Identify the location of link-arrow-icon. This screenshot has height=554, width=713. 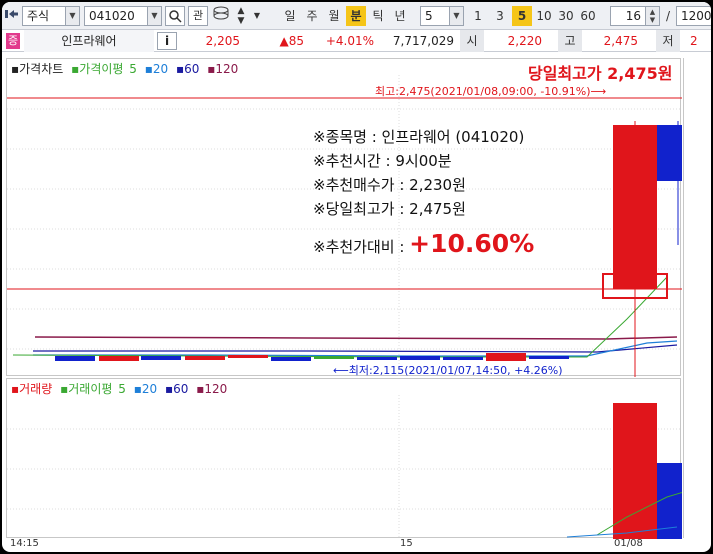
(12, 16).